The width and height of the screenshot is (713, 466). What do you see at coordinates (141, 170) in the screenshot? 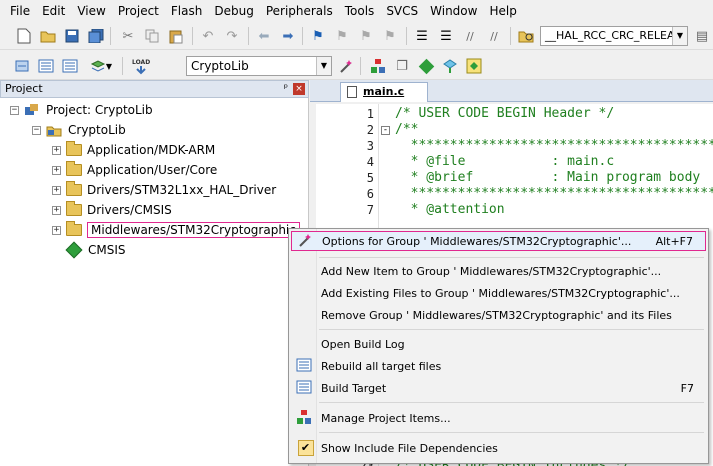
I see `tree-node-group: Application/User/Core` at bounding box center [141, 170].